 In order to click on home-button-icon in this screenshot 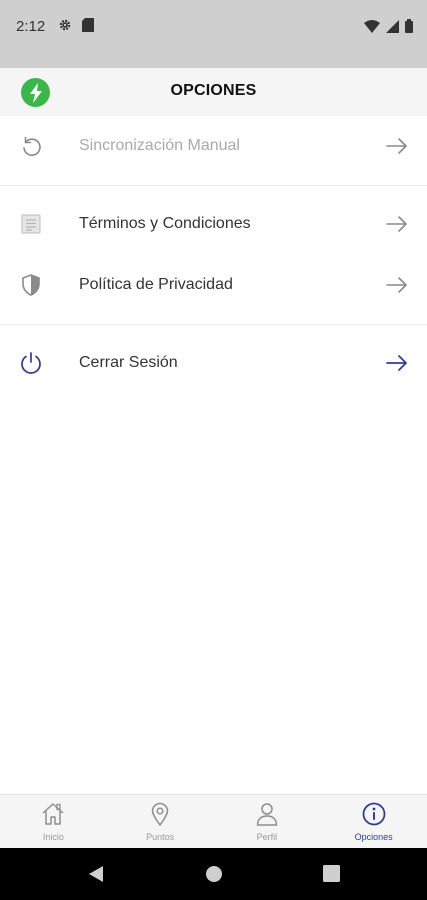, I will do `click(214, 876)`.